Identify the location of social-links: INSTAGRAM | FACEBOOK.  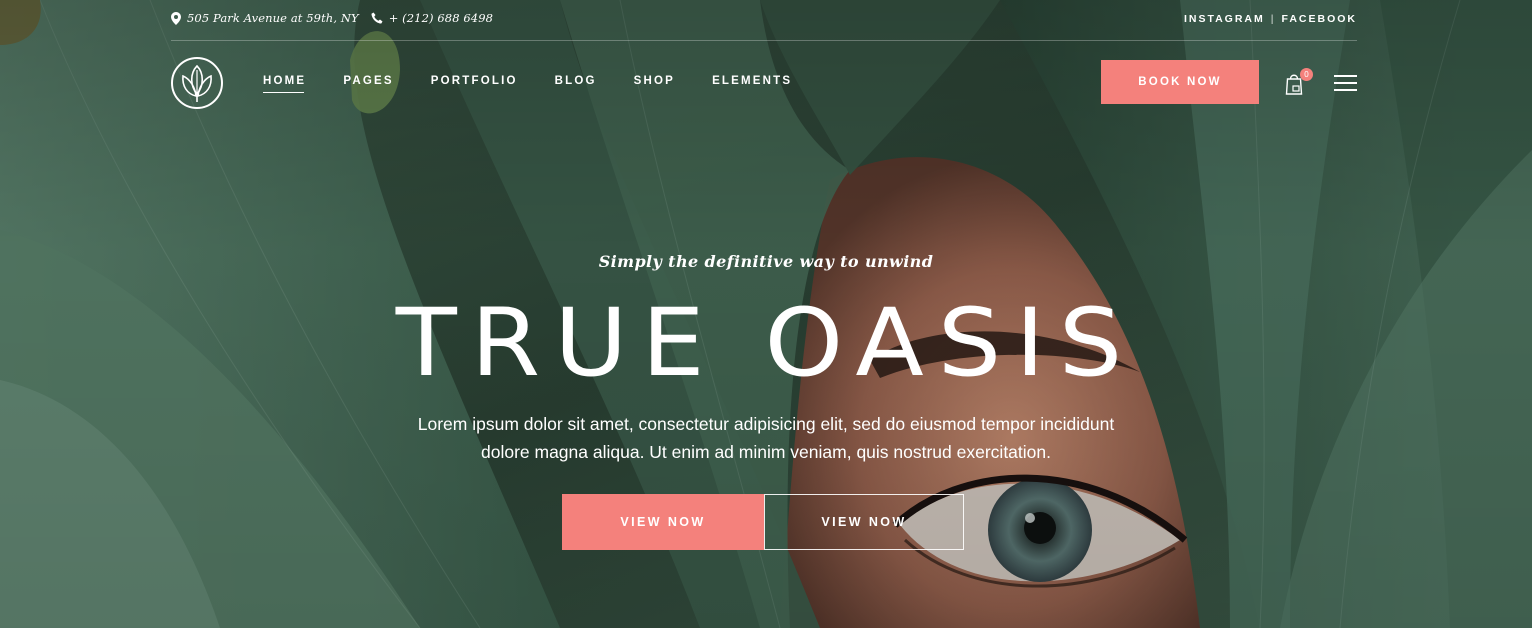
(1270, 19).